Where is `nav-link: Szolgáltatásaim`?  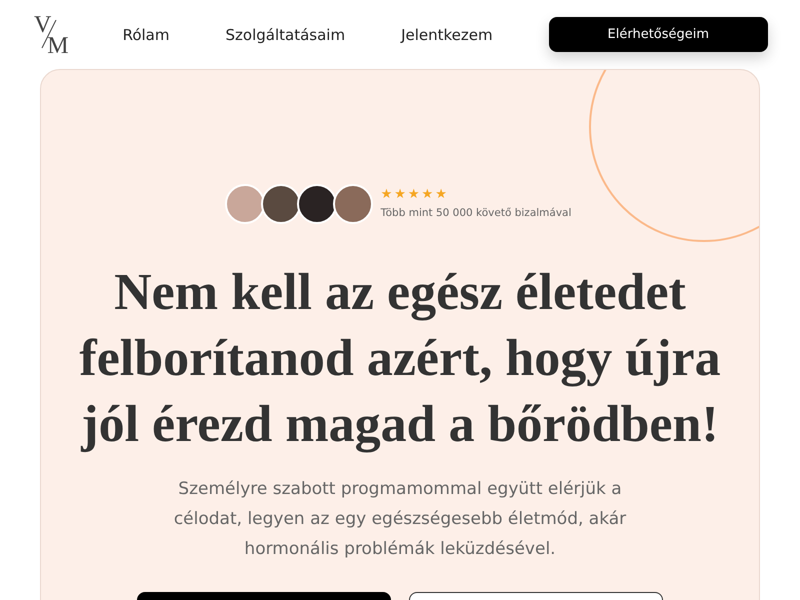 nav-link: Szolgáltatásaim is located at coordinates (286, 35).